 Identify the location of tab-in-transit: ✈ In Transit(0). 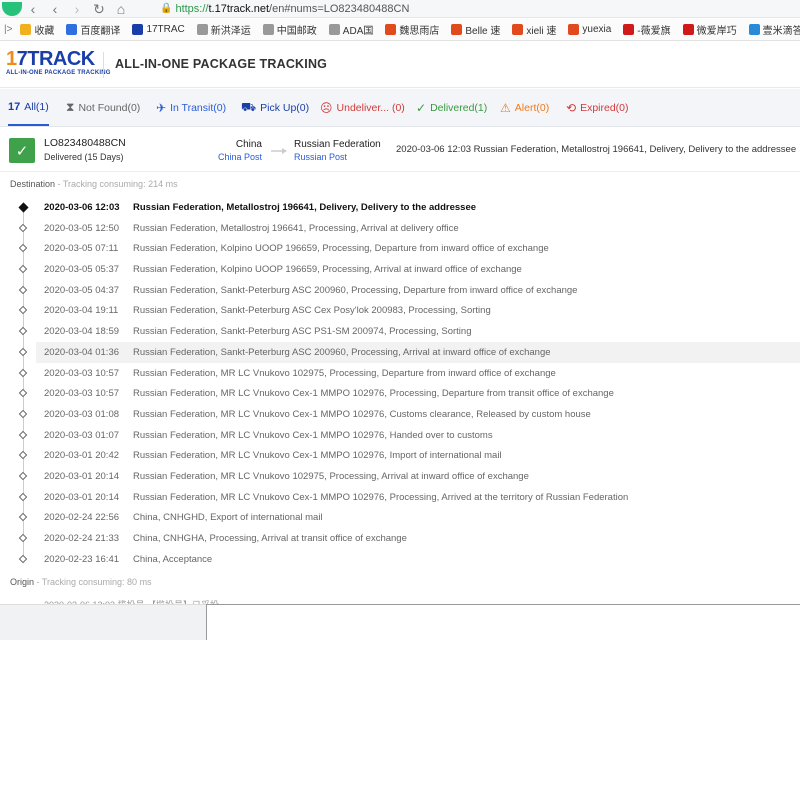
(191, 107).